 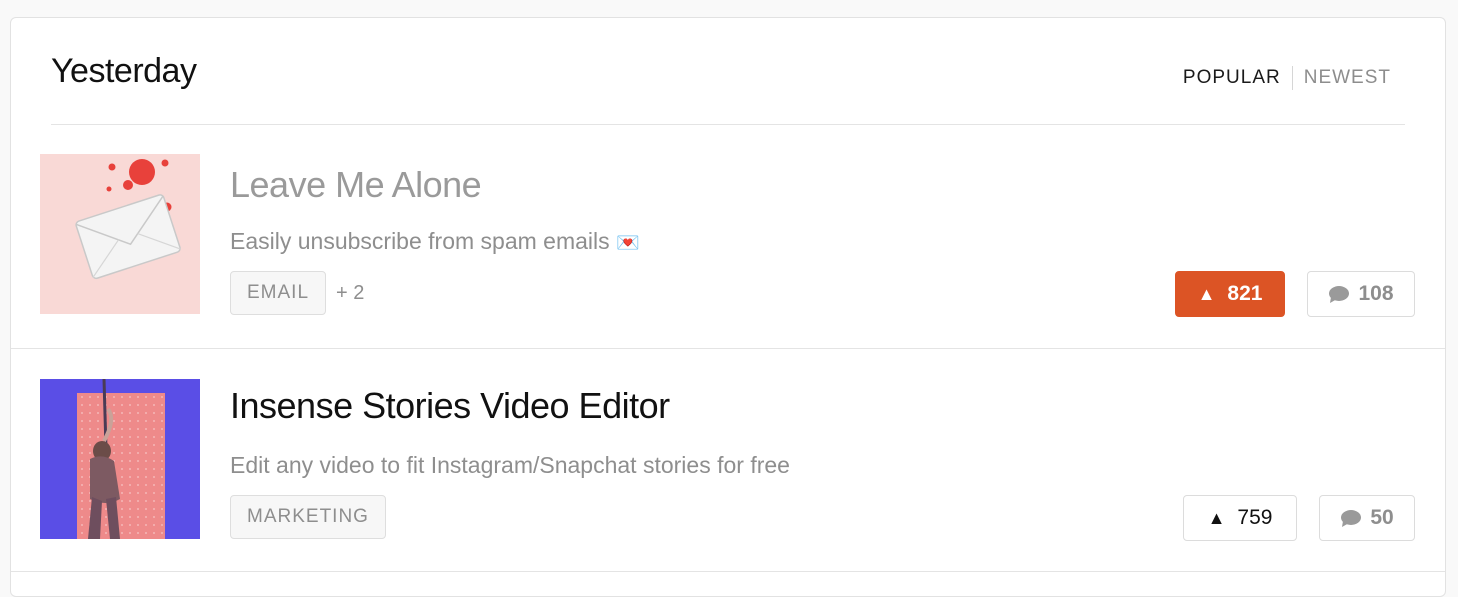 I want to click on post-tags: MARKETING, so click(x=308, y=517).